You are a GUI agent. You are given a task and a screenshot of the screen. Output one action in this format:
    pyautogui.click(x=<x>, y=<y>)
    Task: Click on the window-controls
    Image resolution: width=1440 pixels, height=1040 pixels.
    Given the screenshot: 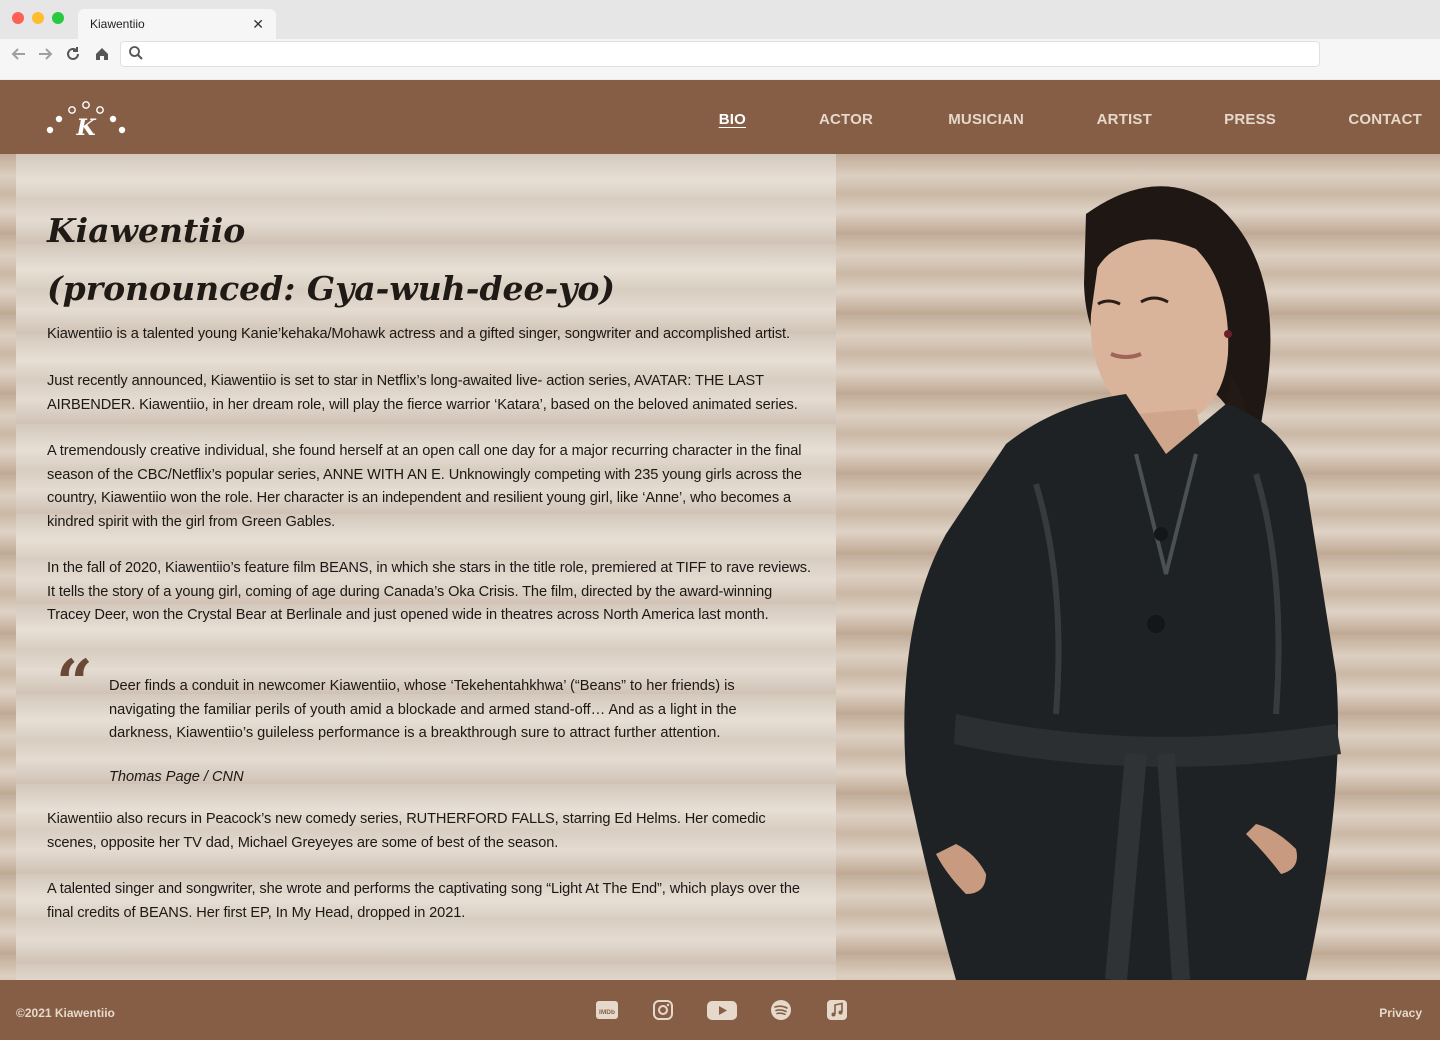 What is the action you would take?
    pyautogui.click(x=38, y=18)
    